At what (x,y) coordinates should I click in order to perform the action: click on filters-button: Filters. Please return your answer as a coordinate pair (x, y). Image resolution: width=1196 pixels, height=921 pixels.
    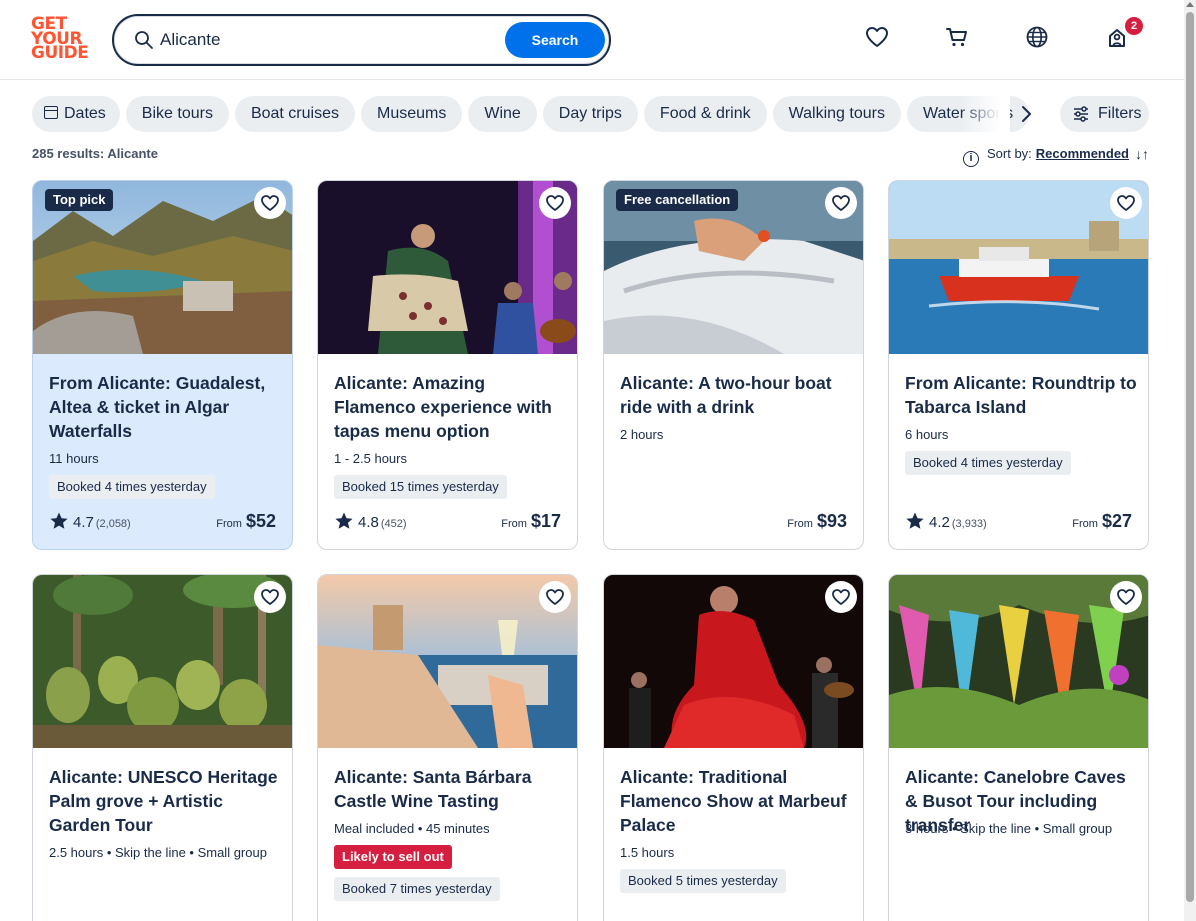
    Looking at the image, I should click on (1104, 114).